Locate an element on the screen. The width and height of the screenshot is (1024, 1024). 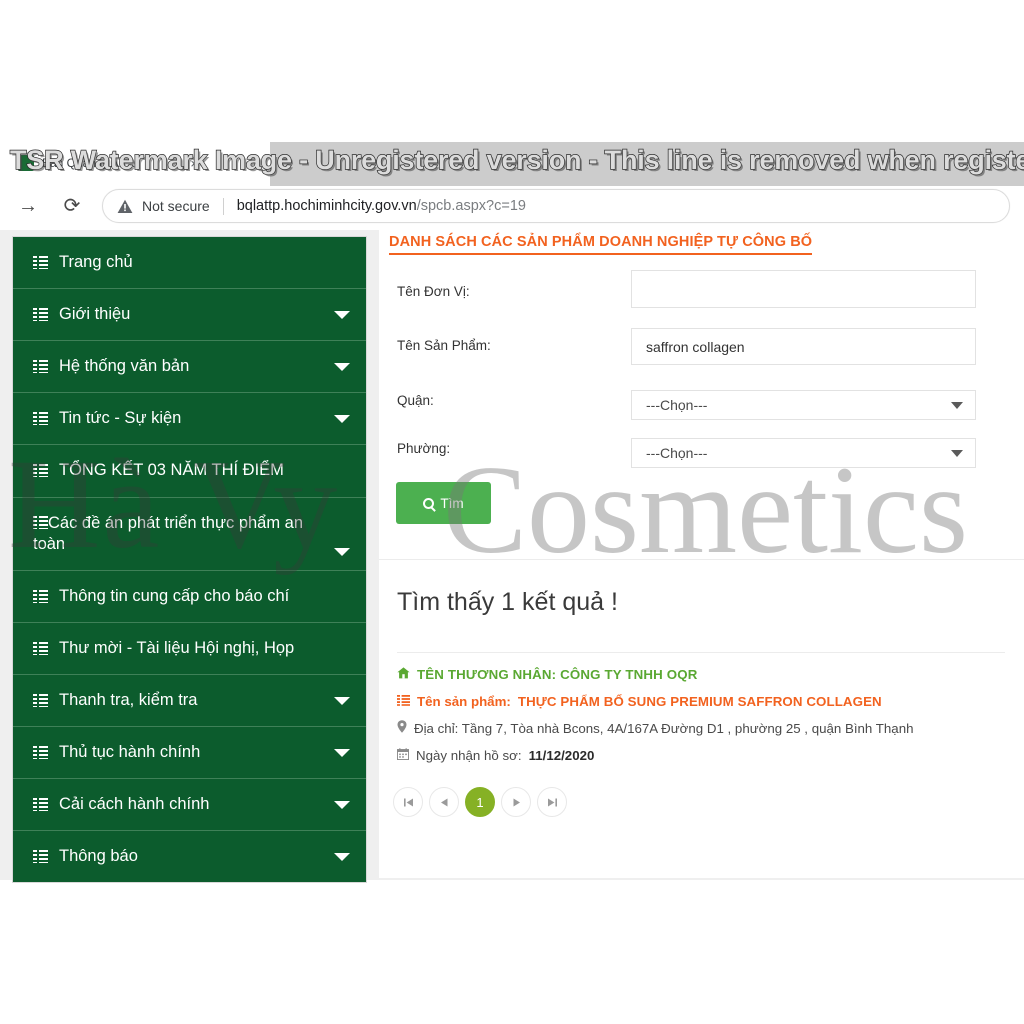
sidebar-item-4: TỔNG KẾT 03 NĂM THÍ ĐIỂM is located at coordinates (189, 471).